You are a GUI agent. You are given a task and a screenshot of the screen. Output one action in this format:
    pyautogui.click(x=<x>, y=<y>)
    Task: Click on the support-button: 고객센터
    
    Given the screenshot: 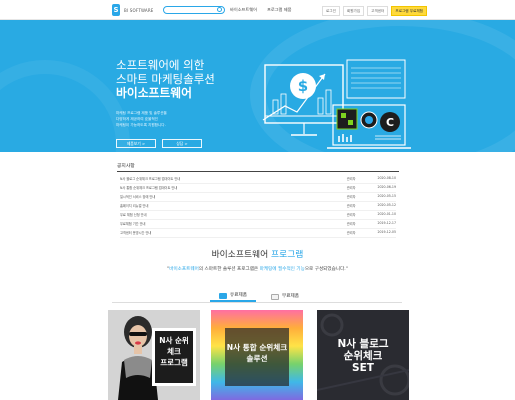 What is the action you would take?
    pyautogui.click(x=378, y=11)
    